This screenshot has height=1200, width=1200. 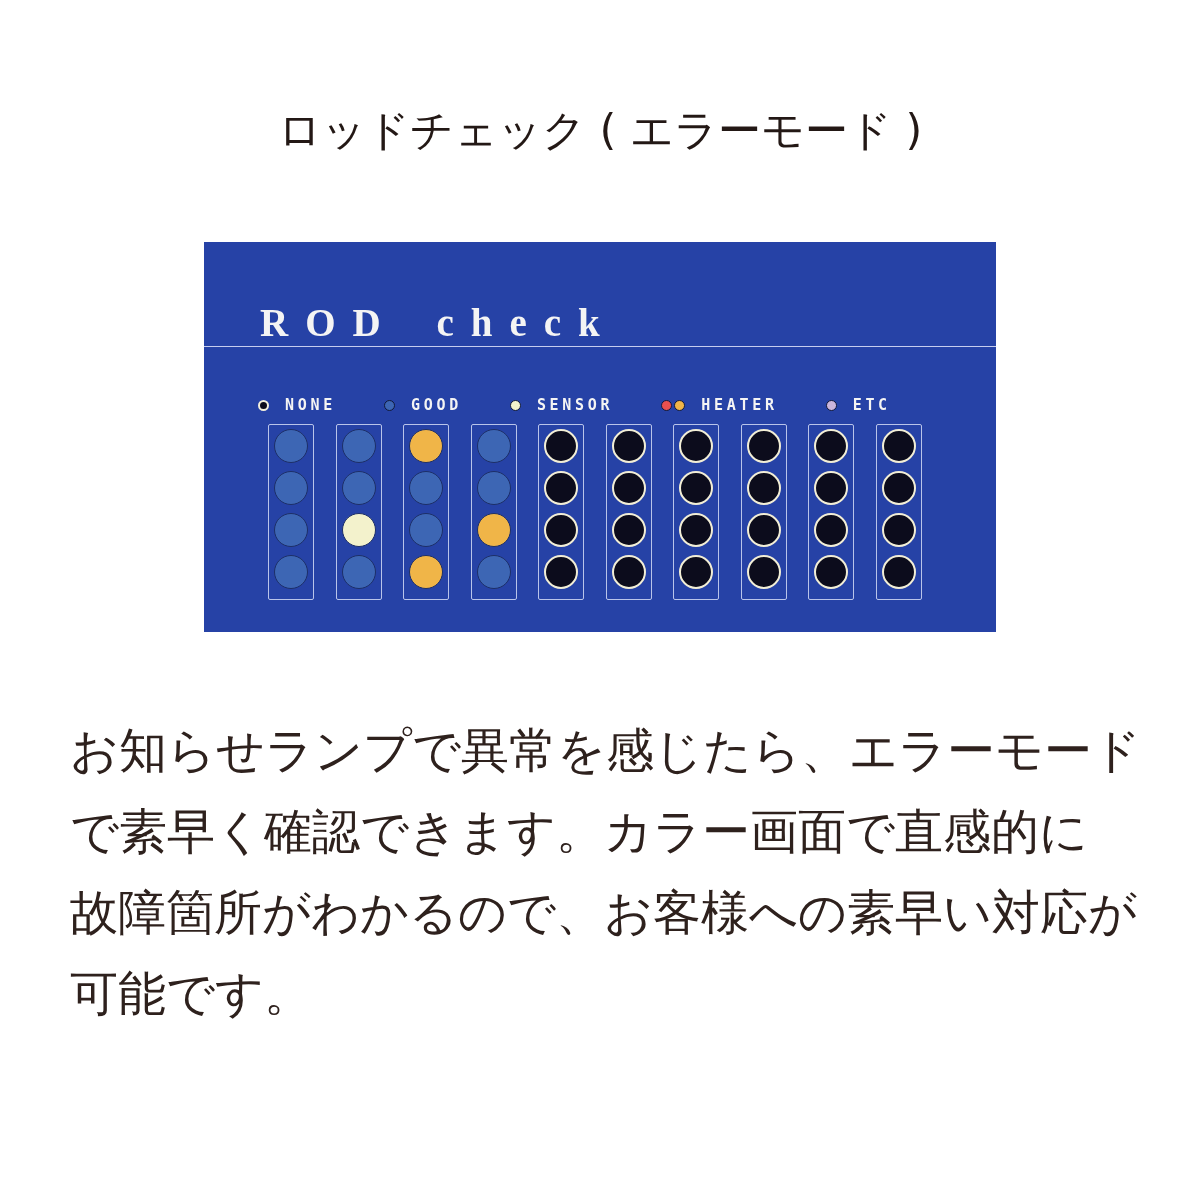 What do you see at coordinates (575, 405) in the screenshot?
I see `legend-label: SENSOR` at bounding box center [575, 405].